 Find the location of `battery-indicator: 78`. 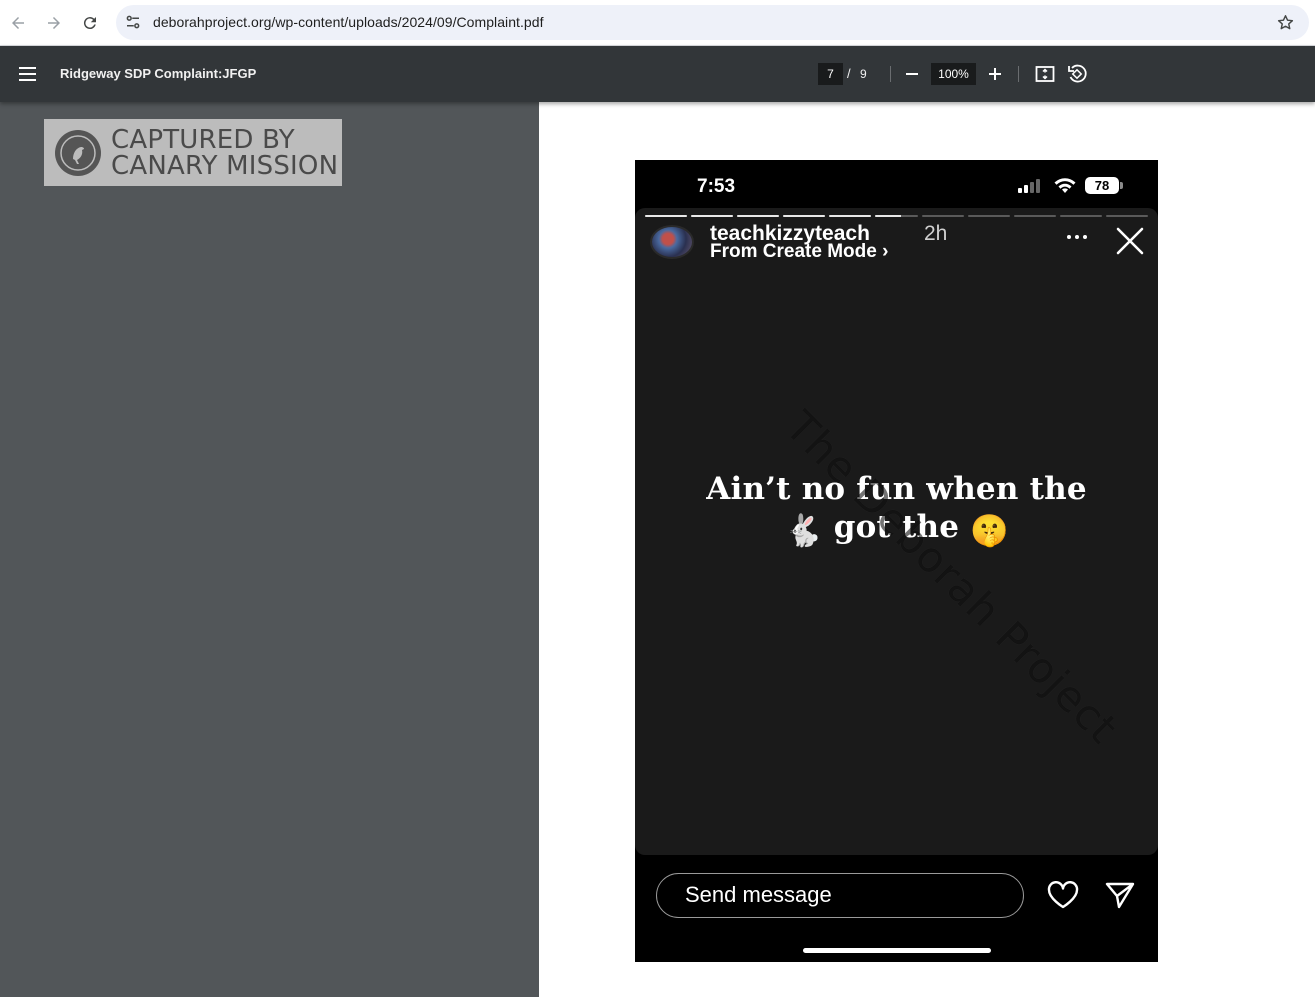

battery-indicator: 78 is located at coordinates (1102, 185).